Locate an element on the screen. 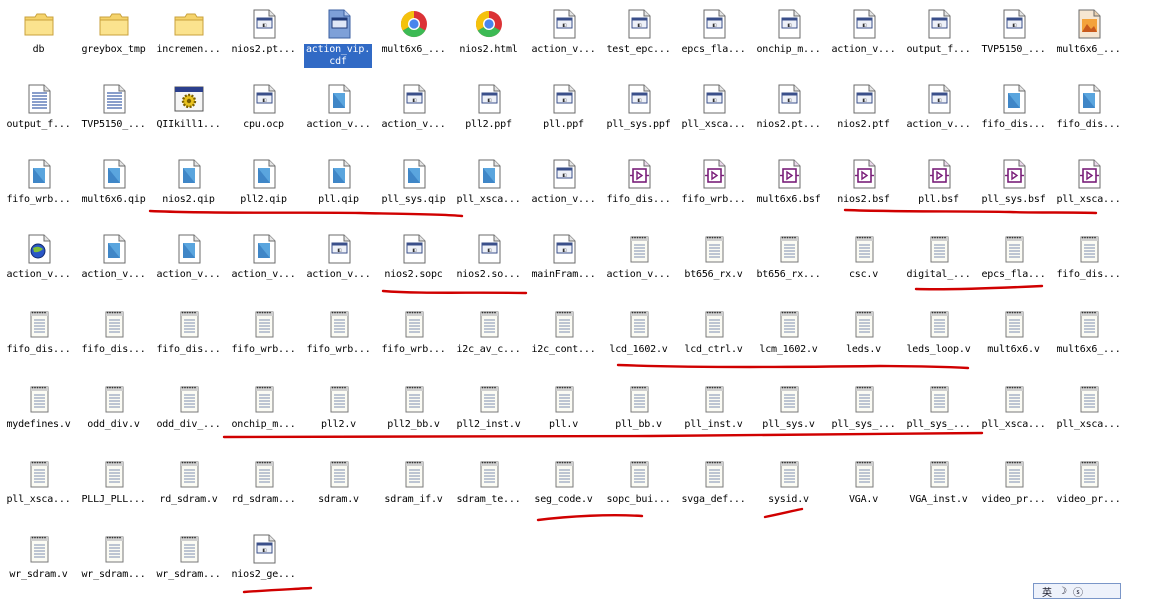  file-item: pll_bb.v is located at coordinates (638, 414).